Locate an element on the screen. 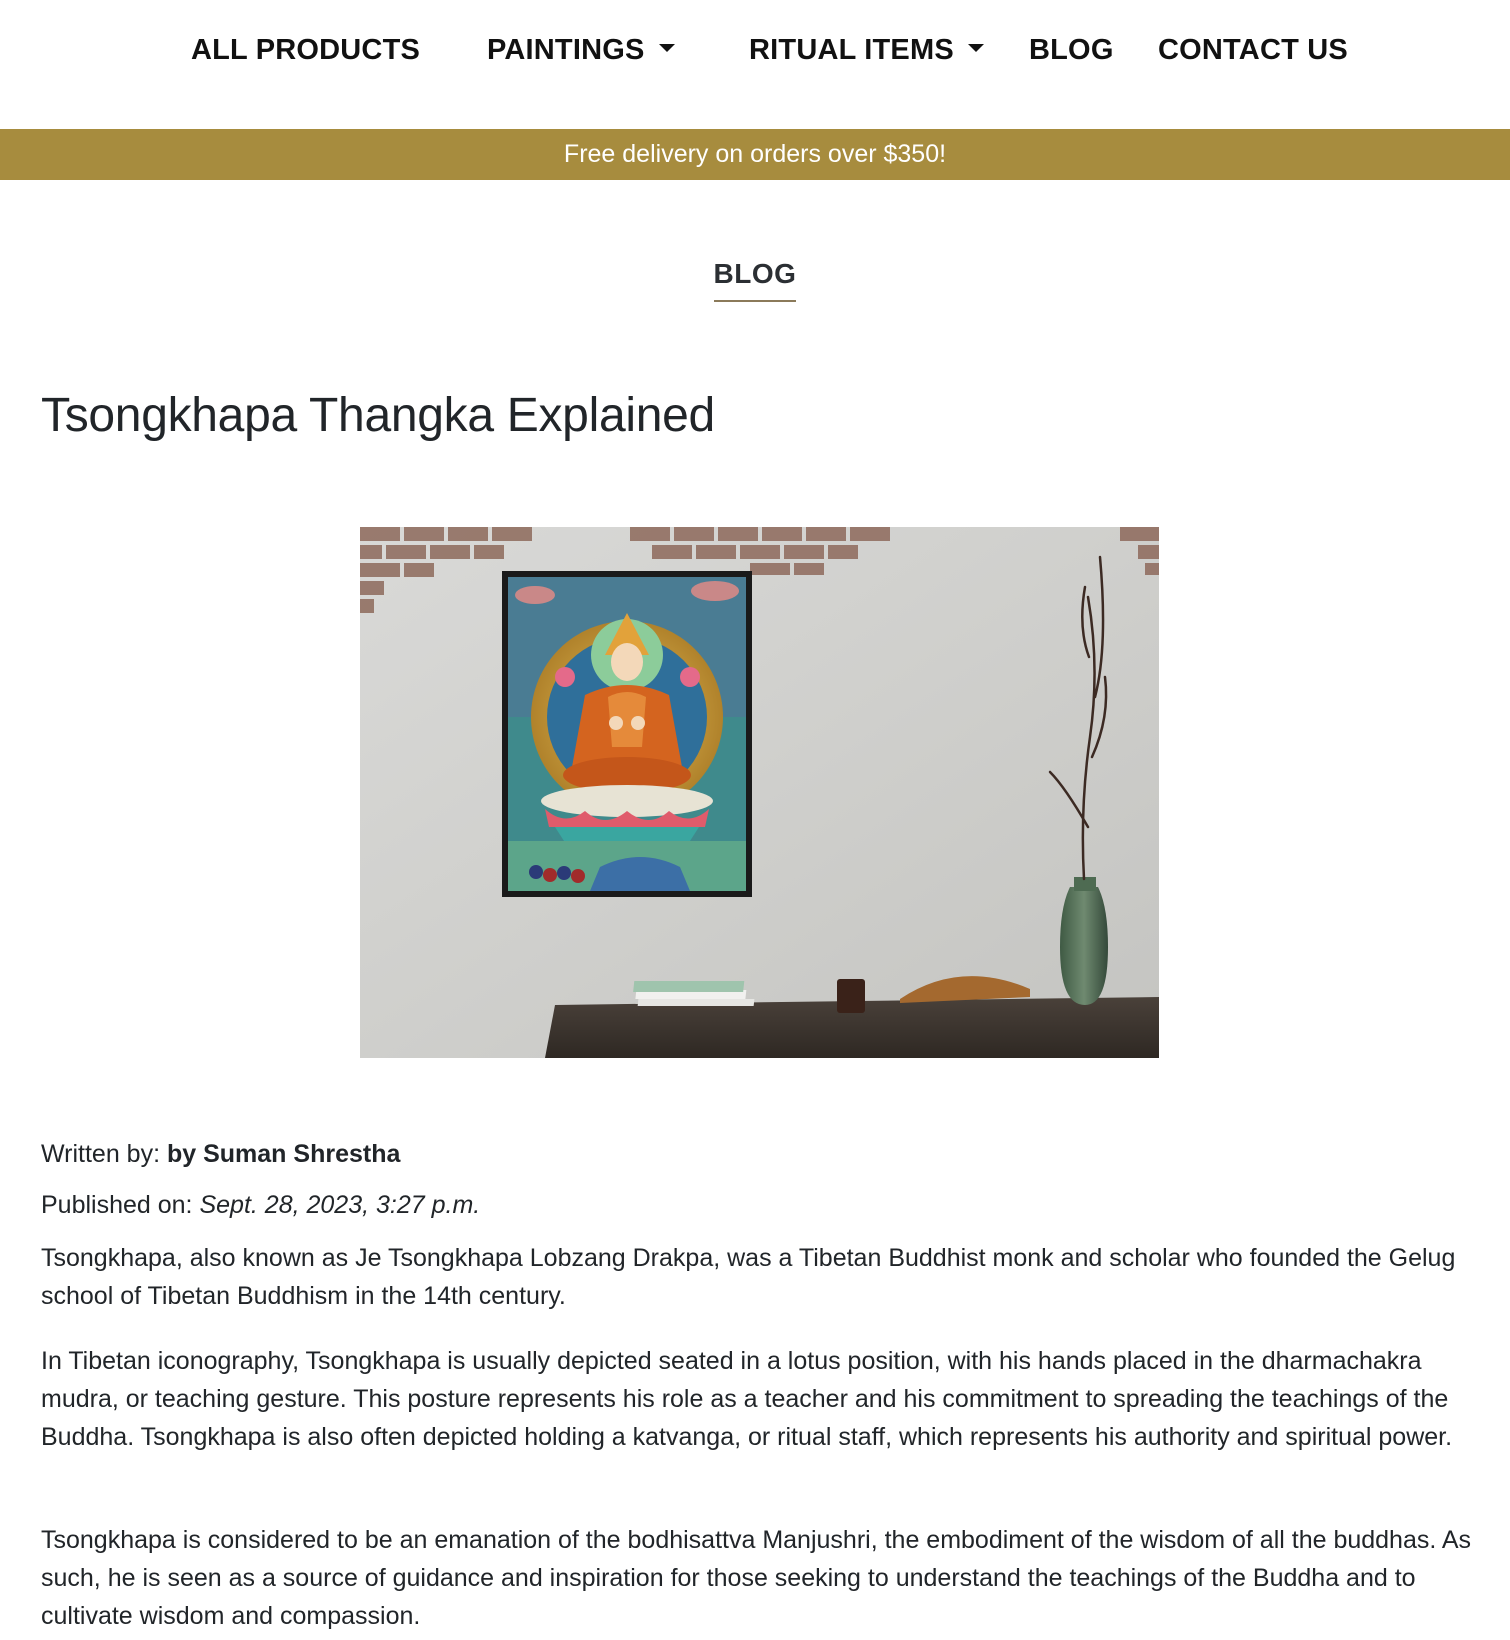 This screenshot has height=1640, width=1510. author-label: Written by: is located at coordinates (101, 1154).